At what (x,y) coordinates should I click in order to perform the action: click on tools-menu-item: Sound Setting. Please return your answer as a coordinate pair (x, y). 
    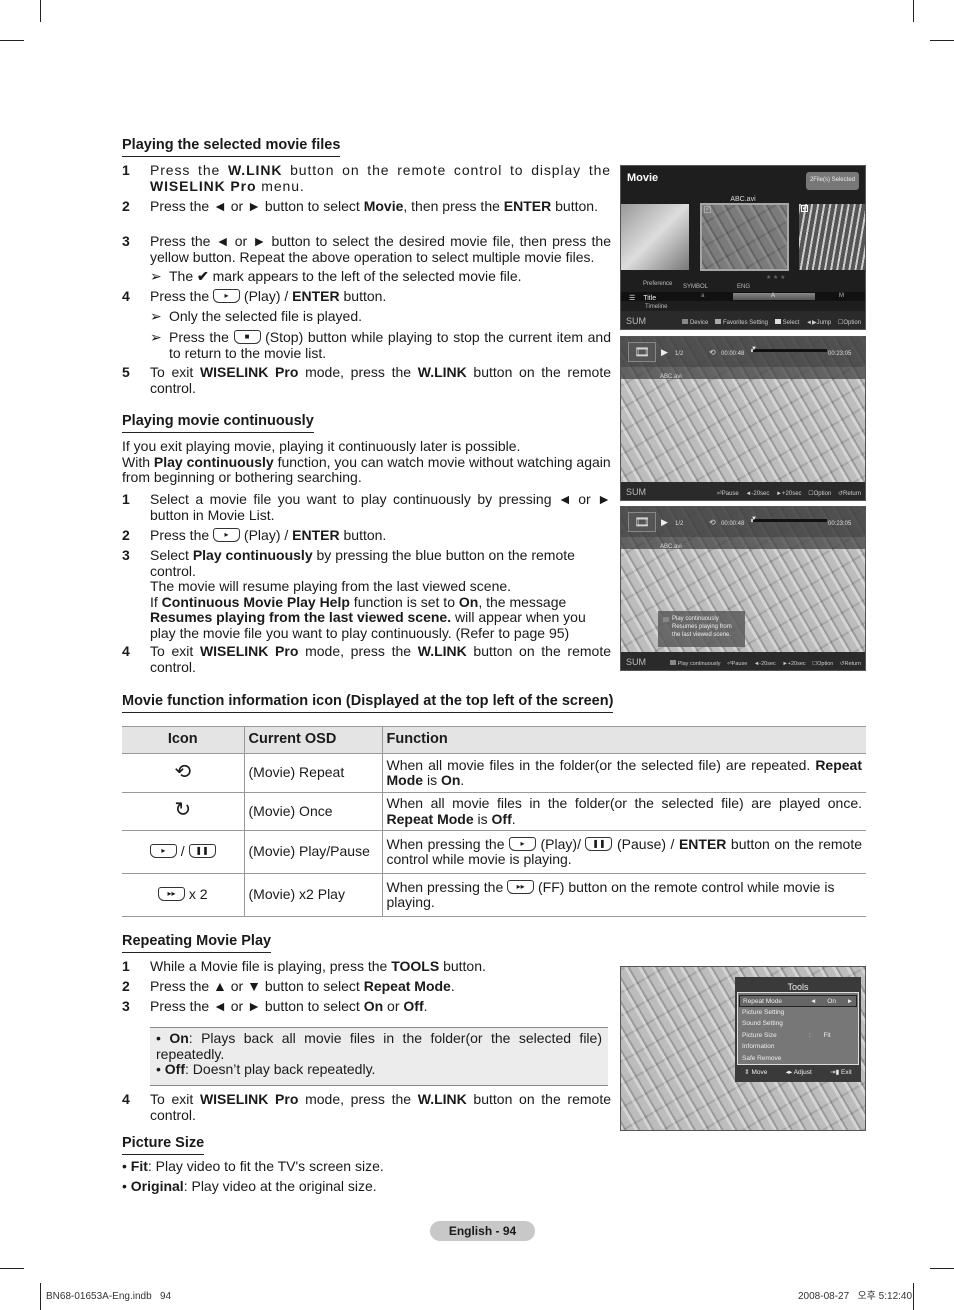
    Looking at the image, I should click on (798, 1024).